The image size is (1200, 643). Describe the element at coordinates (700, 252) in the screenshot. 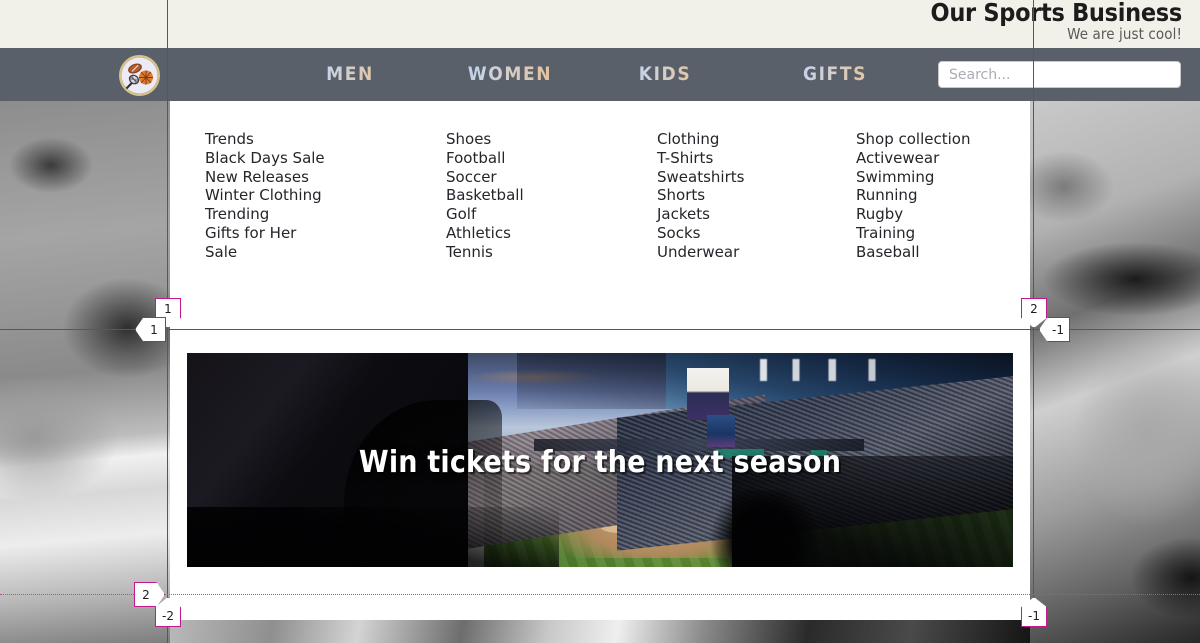

I see `menu-item: Underwear` at that location.